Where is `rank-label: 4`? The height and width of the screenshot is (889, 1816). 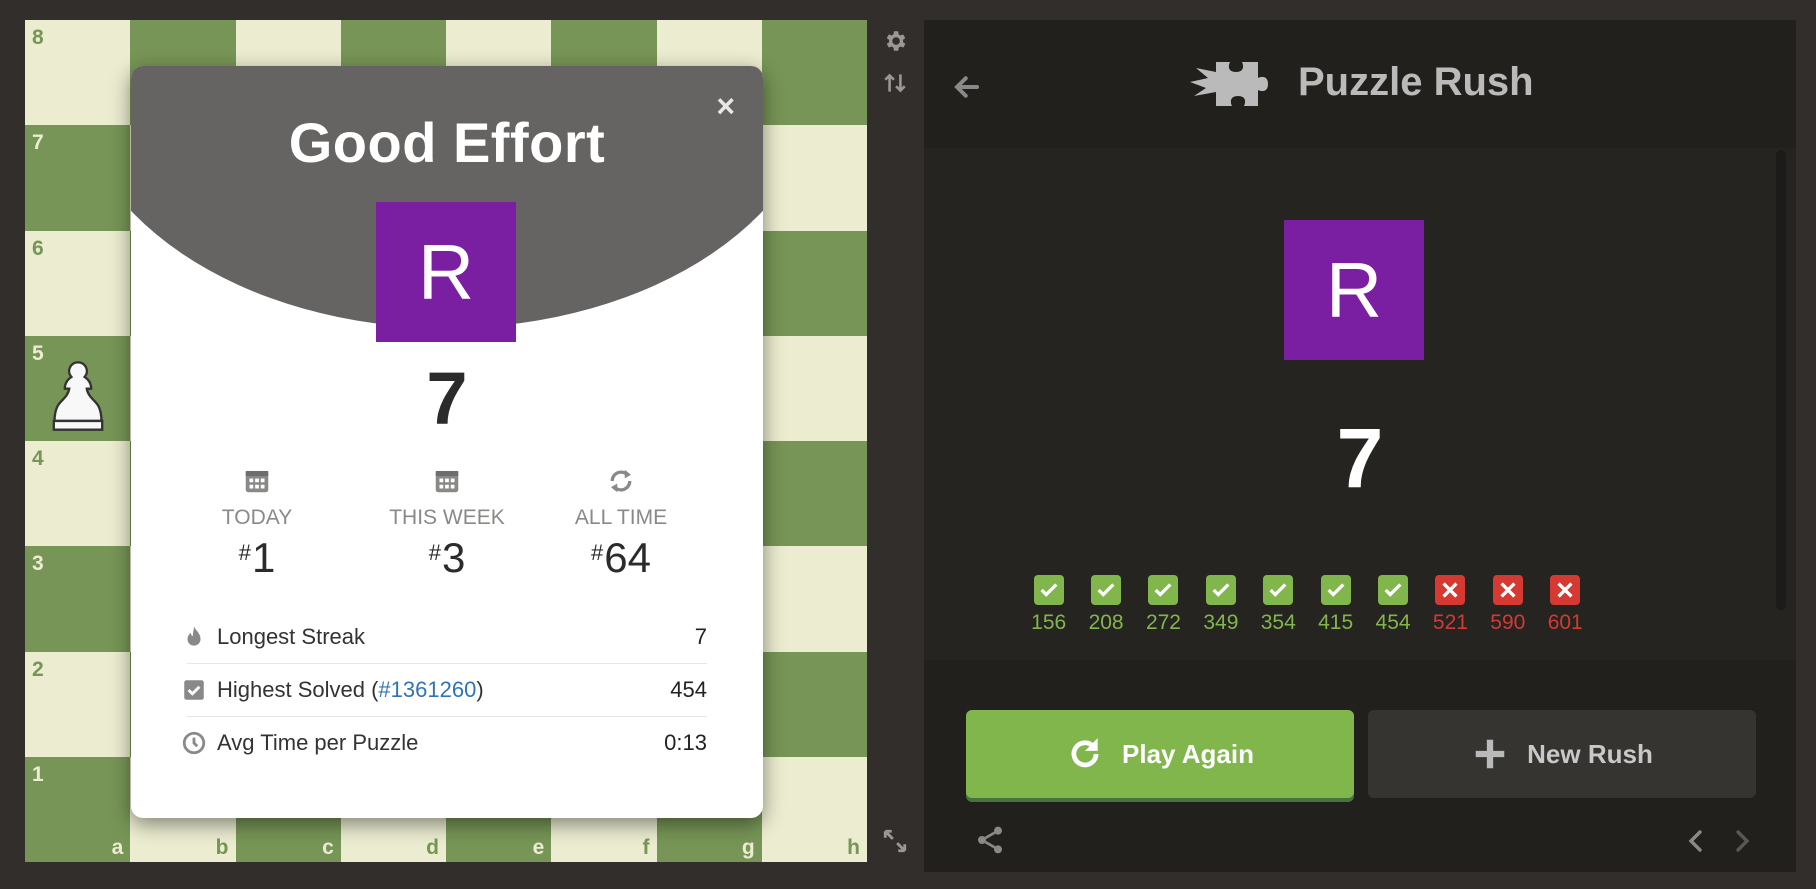
rank-label: 4 is located at coordinates (38, 458).